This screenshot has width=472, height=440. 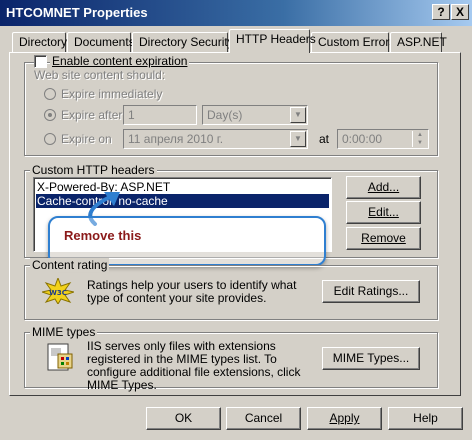 I want to click on web-site-content-label: Web site content should:, so click(x=100, y=75).